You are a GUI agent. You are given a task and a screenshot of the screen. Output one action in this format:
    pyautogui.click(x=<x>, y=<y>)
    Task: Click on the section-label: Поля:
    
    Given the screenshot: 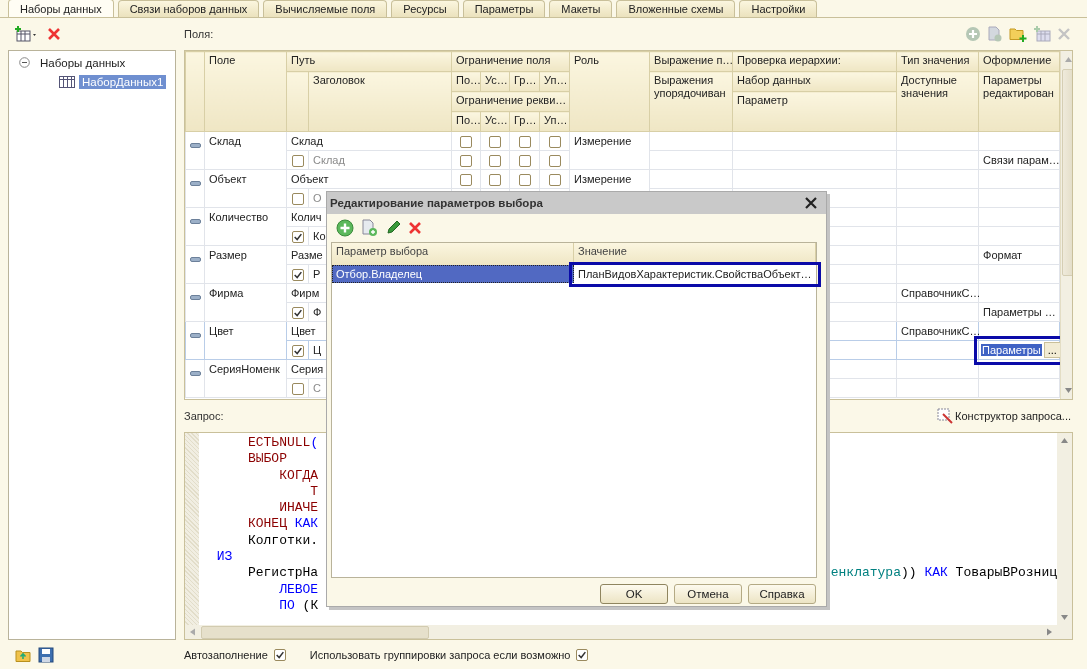 What is the action you would take?
    pyautogui.click(x=199, y=34)
    